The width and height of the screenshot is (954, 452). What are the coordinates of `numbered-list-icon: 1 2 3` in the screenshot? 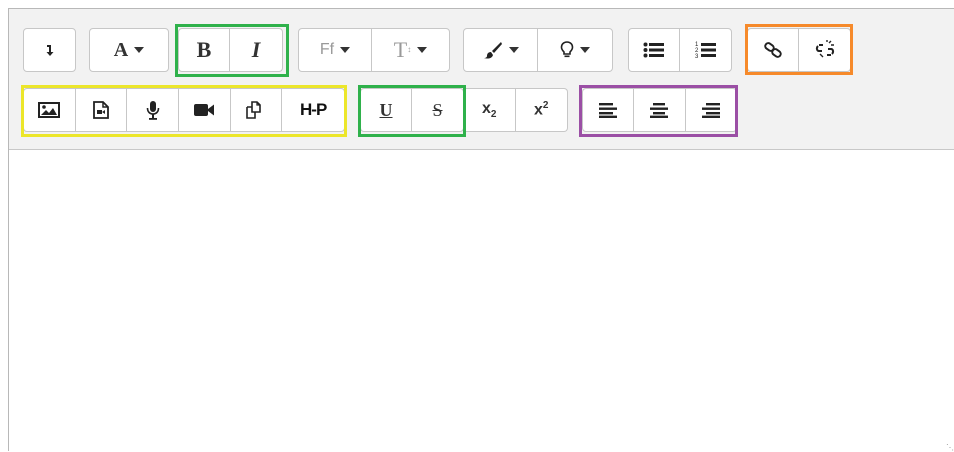 It's located at (705, 50).